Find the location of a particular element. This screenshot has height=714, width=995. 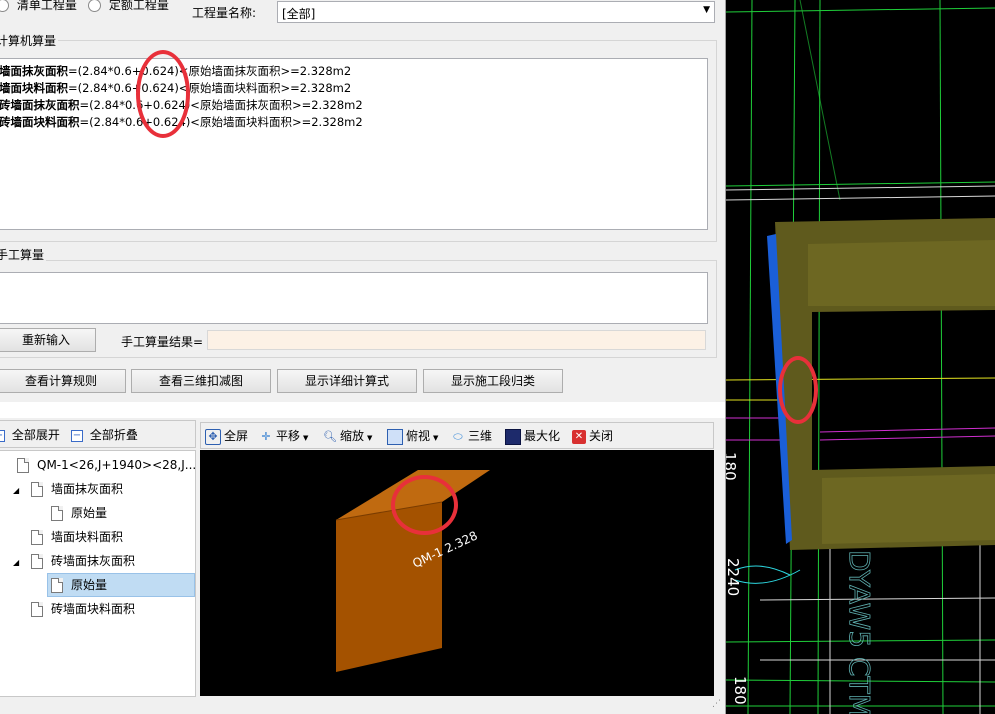

maximize-button: 最大化 is located at coordinates (532, 436).